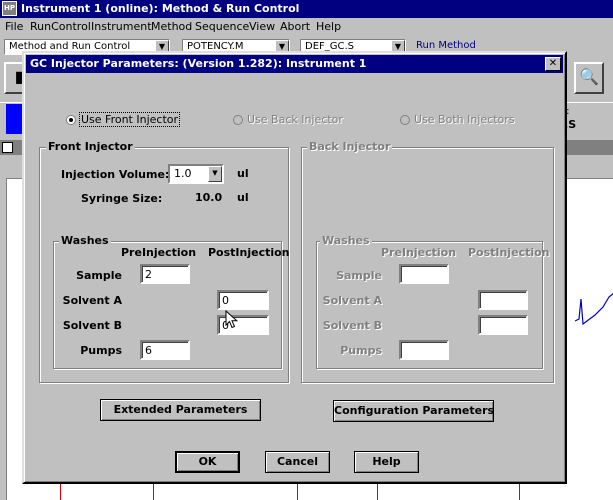 The width and height of the screenshot is (613, 500). Describe the element at coordinates (207, 462) in the screenshot. I see `ok-button: OK` at that location.